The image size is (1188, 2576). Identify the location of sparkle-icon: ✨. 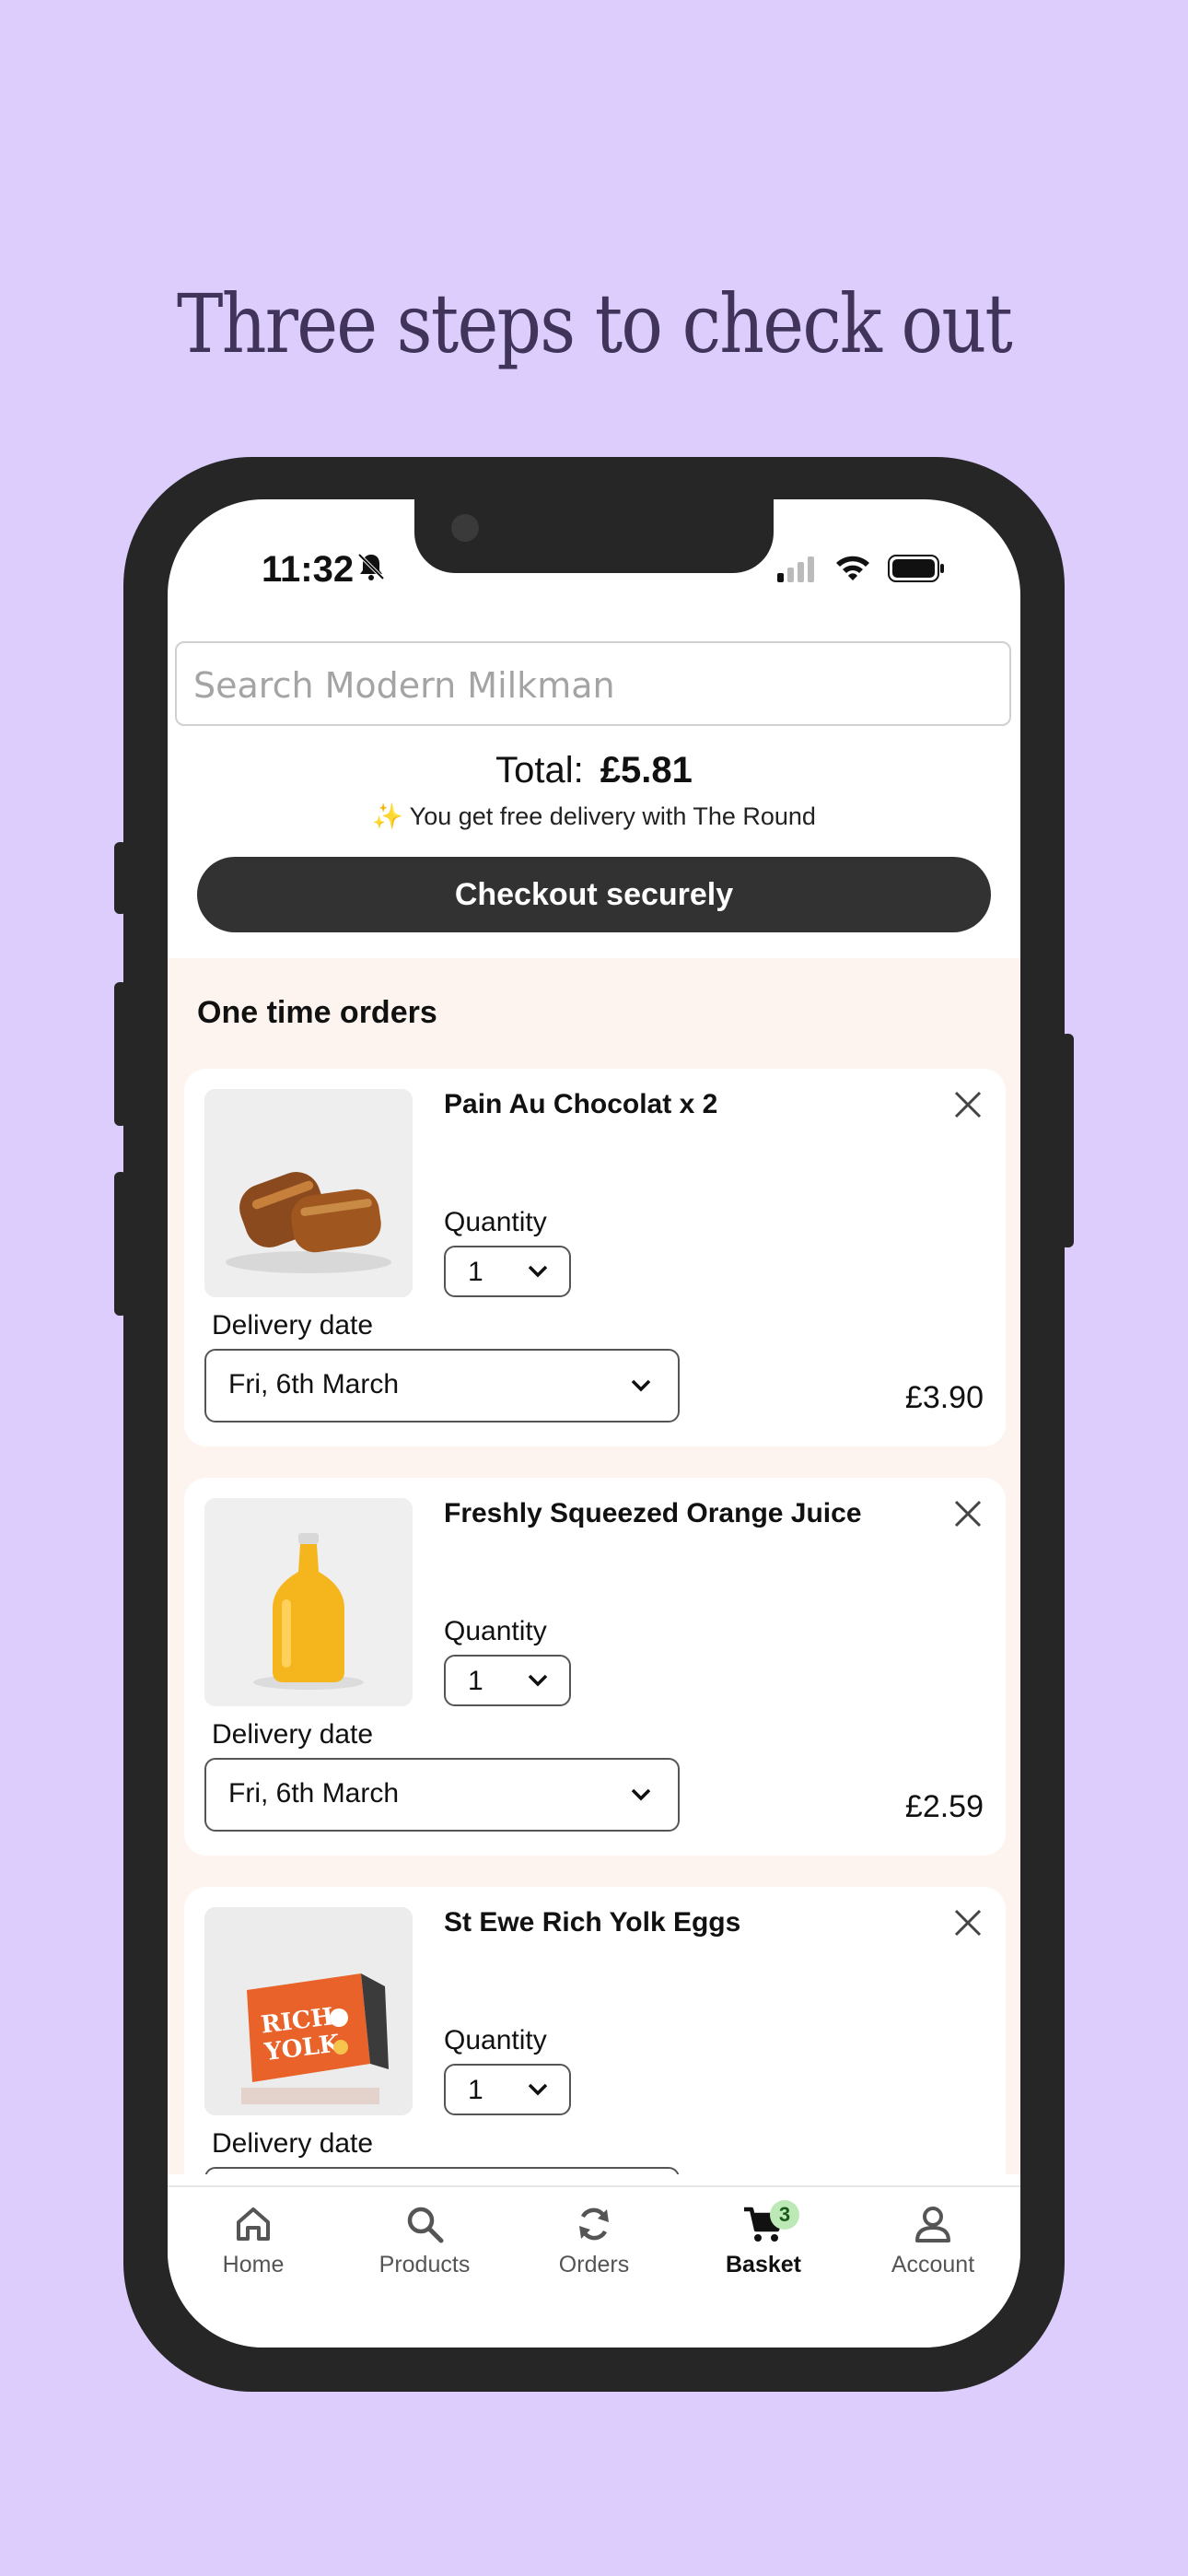
(387, 816).